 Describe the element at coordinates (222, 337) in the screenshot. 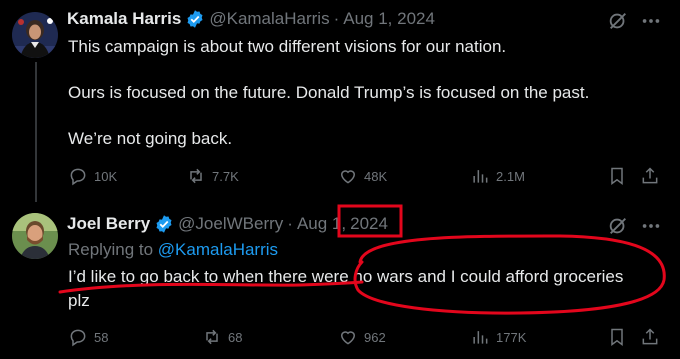

I see `repost-button: 68` at that location.